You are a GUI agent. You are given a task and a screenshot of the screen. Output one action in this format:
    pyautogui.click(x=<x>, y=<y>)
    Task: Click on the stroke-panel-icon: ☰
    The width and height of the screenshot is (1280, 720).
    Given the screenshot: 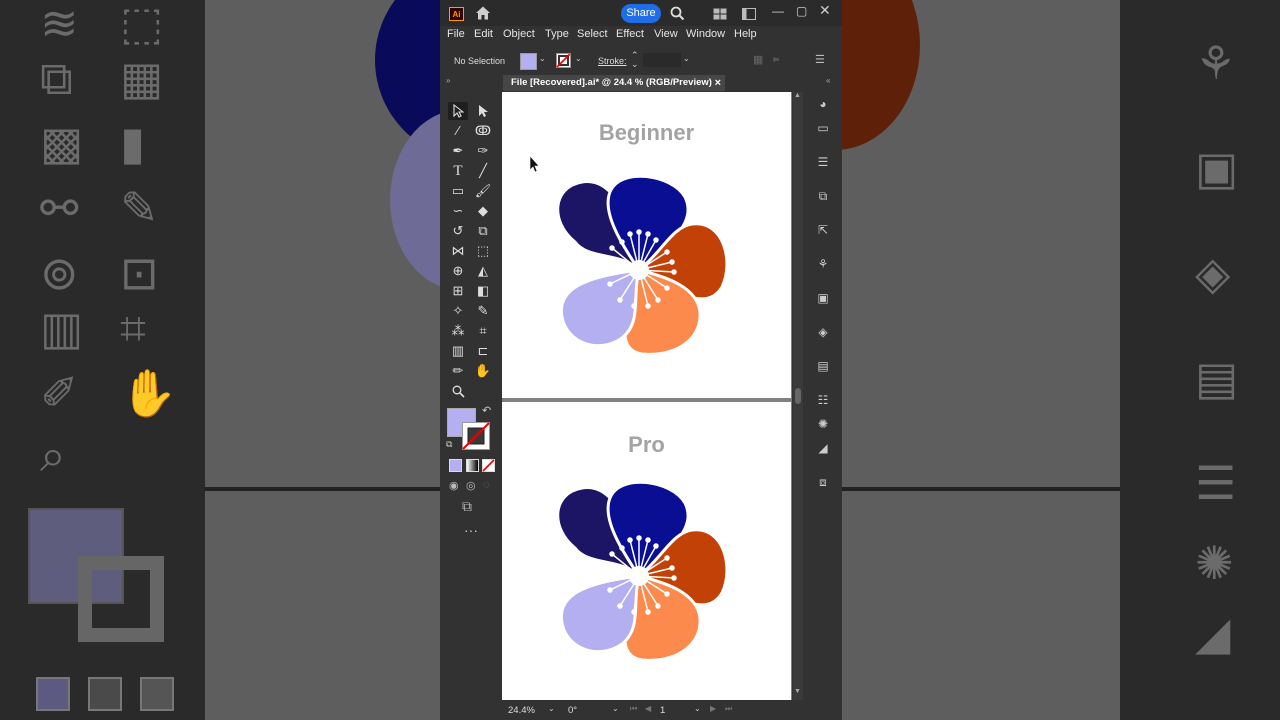 What is the action you would take?
    pyautogui.click(x=823, y=162)
    